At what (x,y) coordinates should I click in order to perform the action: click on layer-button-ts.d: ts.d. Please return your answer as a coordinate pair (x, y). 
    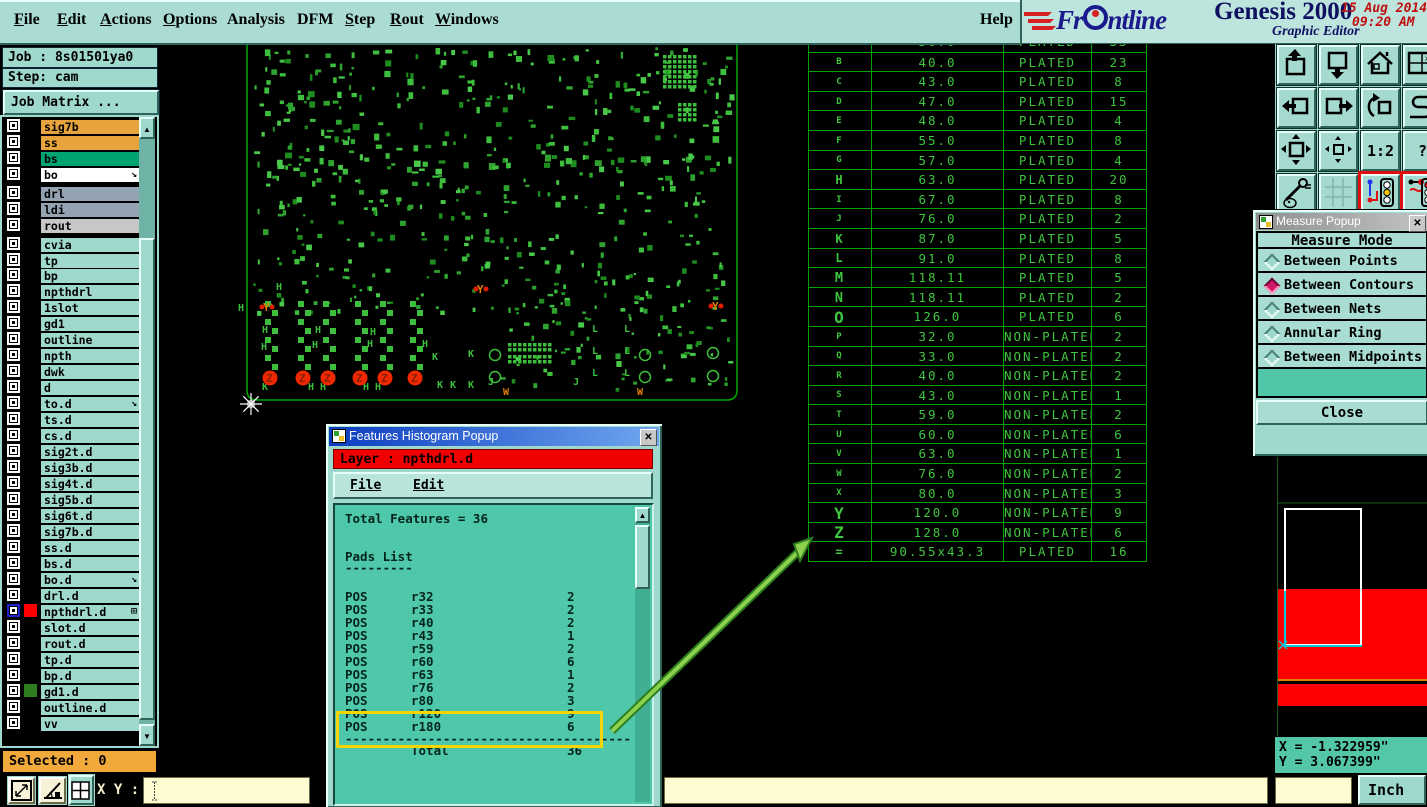
    Looking at the image, I should click on (90, 420).